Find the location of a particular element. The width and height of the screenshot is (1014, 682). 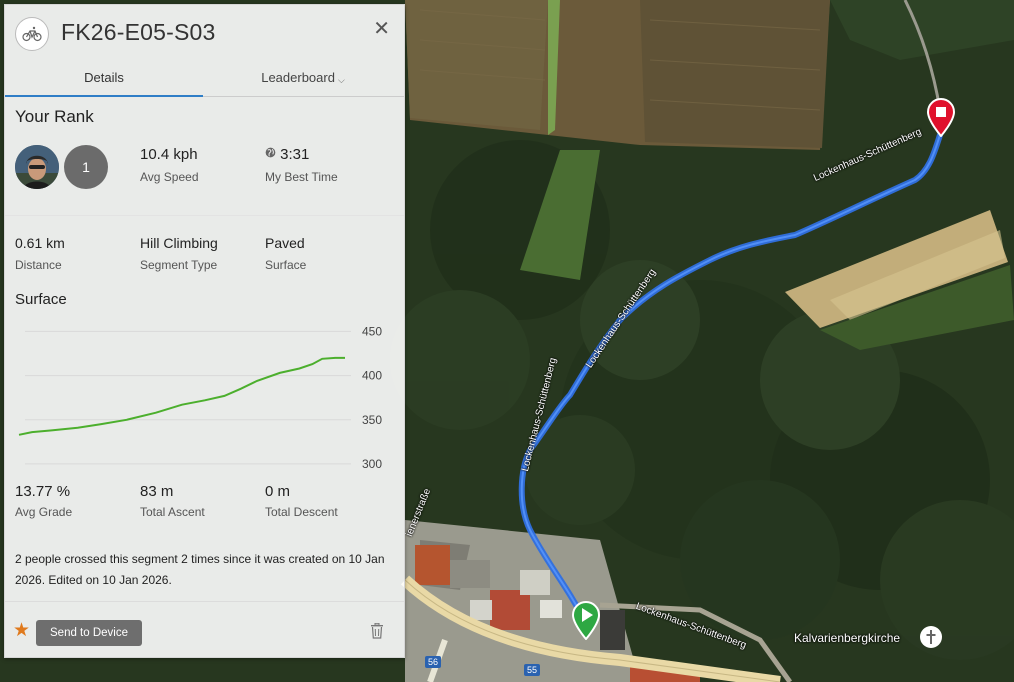

best-time: 3:31 is located at coordinates (287, 154).